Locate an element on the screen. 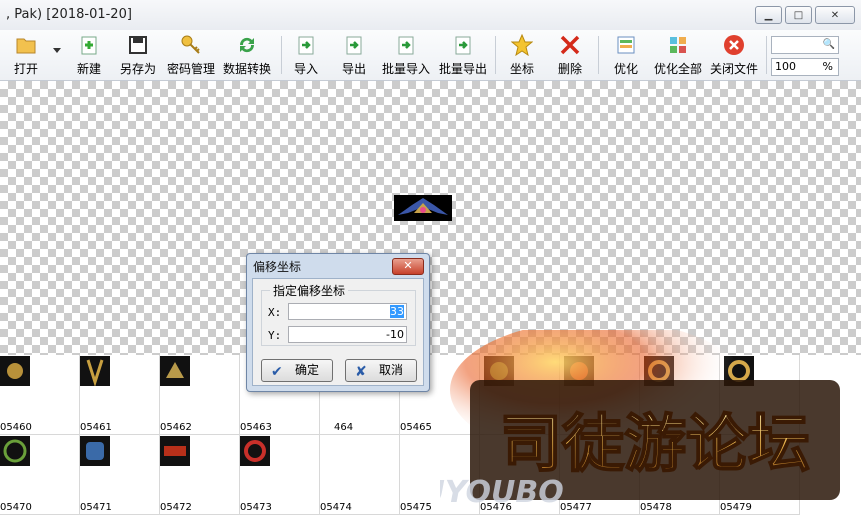 The height and width of the screenshot is (520, 861). search-icon: 🔍 is located at coordinates (828, 44).